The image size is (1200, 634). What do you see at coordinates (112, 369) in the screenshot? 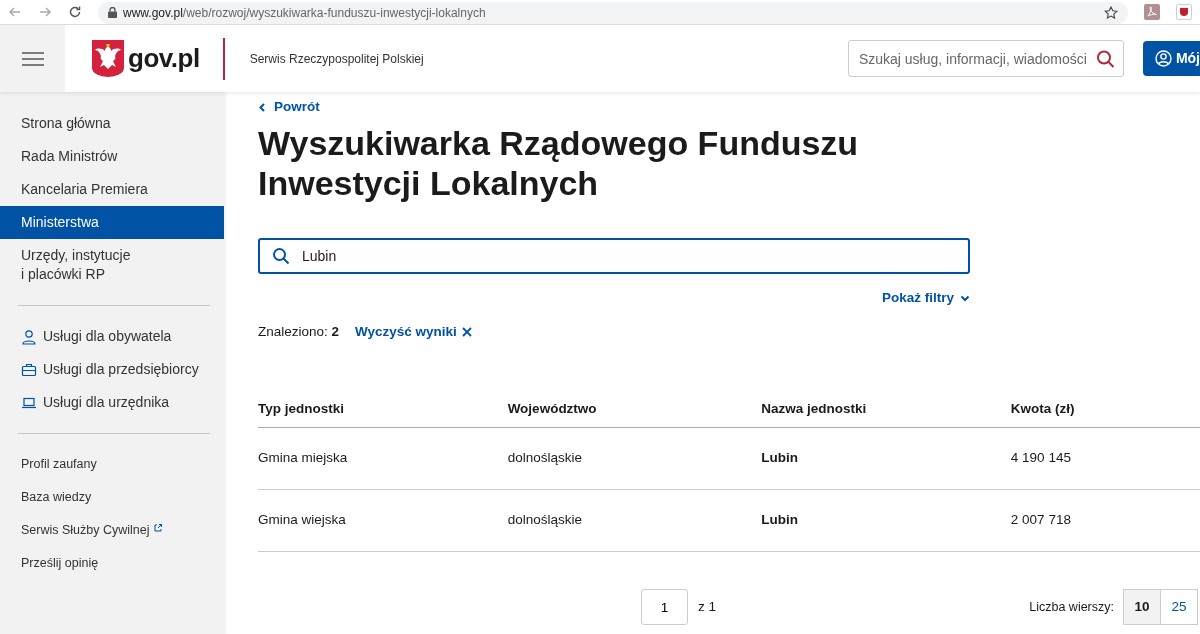
I see `sidebar-item: Usługi dla przedsiębiorcy` at bounding box center [112, 369].